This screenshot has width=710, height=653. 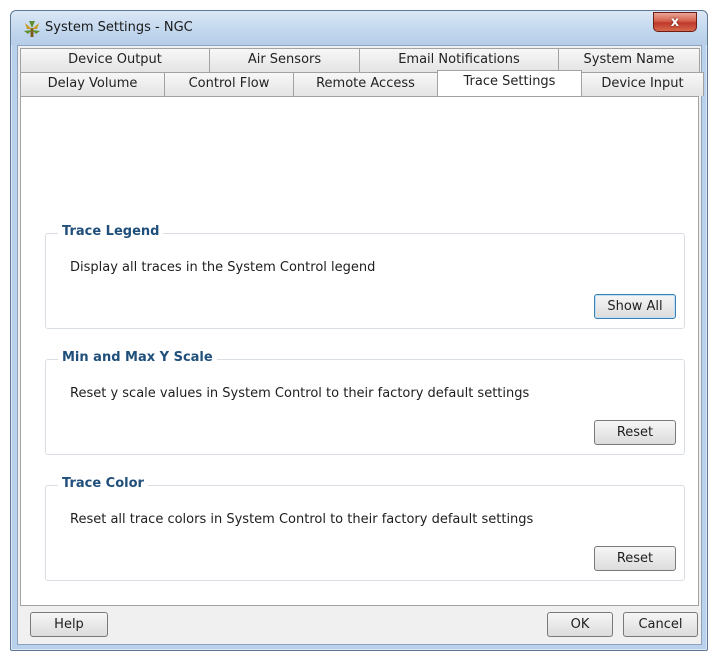 What do you see at coordinates (509, 83) in the screenshot?
I see `tab-trace-settings: Trace Settings` at bounding box center [509, 83].